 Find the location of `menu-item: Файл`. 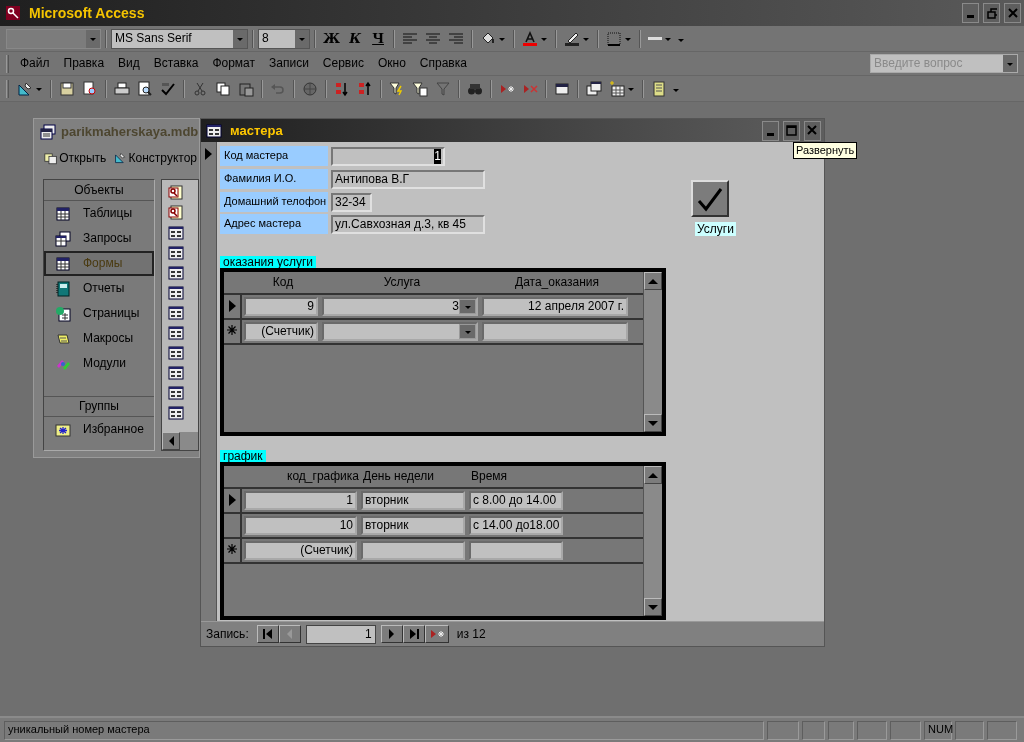

menu-item: Файл is located at coordinates (35, 63).